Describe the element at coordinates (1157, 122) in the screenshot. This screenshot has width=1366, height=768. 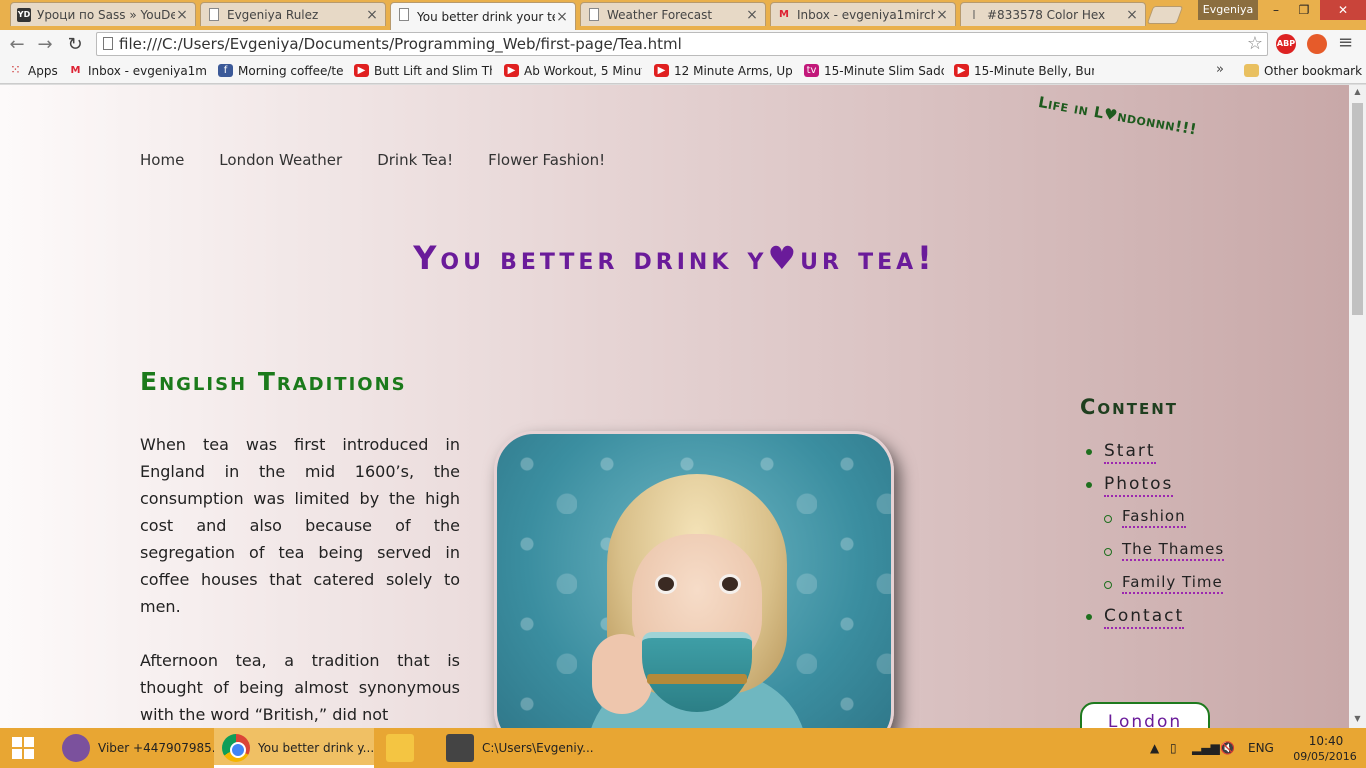
I see `slogan-text: ndonnn!!!` at that location.